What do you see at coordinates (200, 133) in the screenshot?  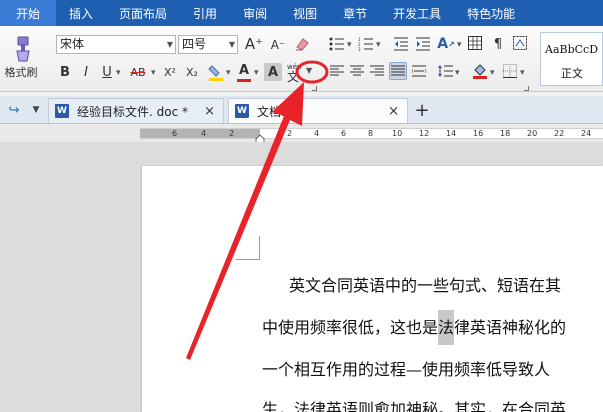 I see `ruler-left-margin` at bounding box center [200, 133].